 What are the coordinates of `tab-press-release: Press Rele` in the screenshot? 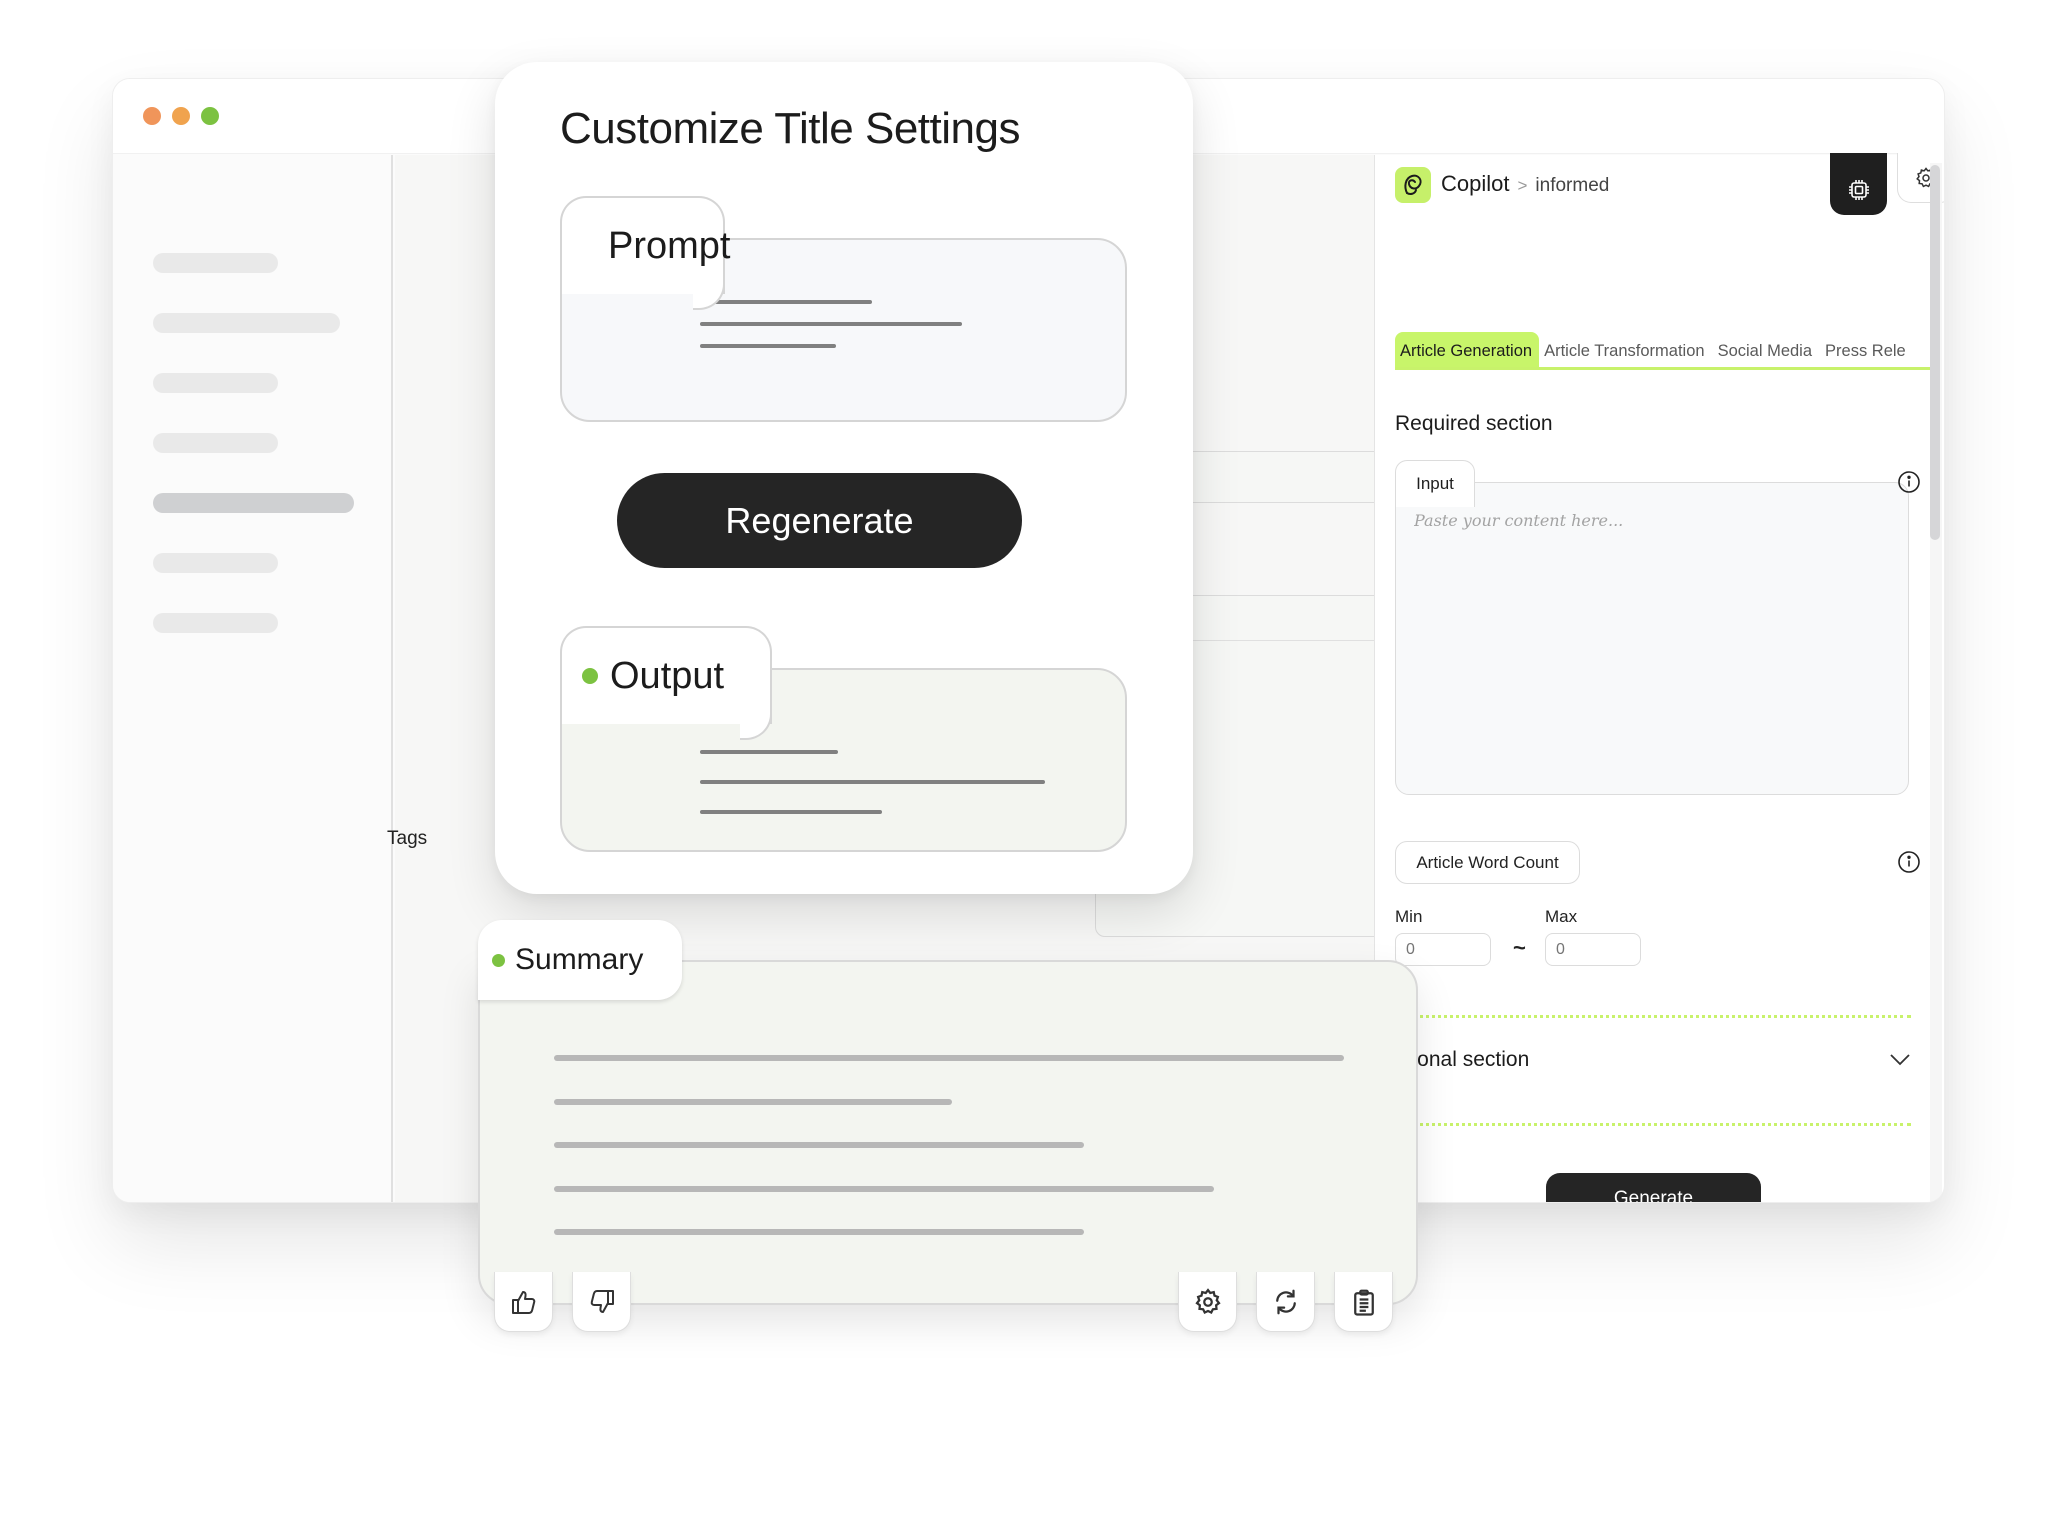 It's located at (1867, 349).